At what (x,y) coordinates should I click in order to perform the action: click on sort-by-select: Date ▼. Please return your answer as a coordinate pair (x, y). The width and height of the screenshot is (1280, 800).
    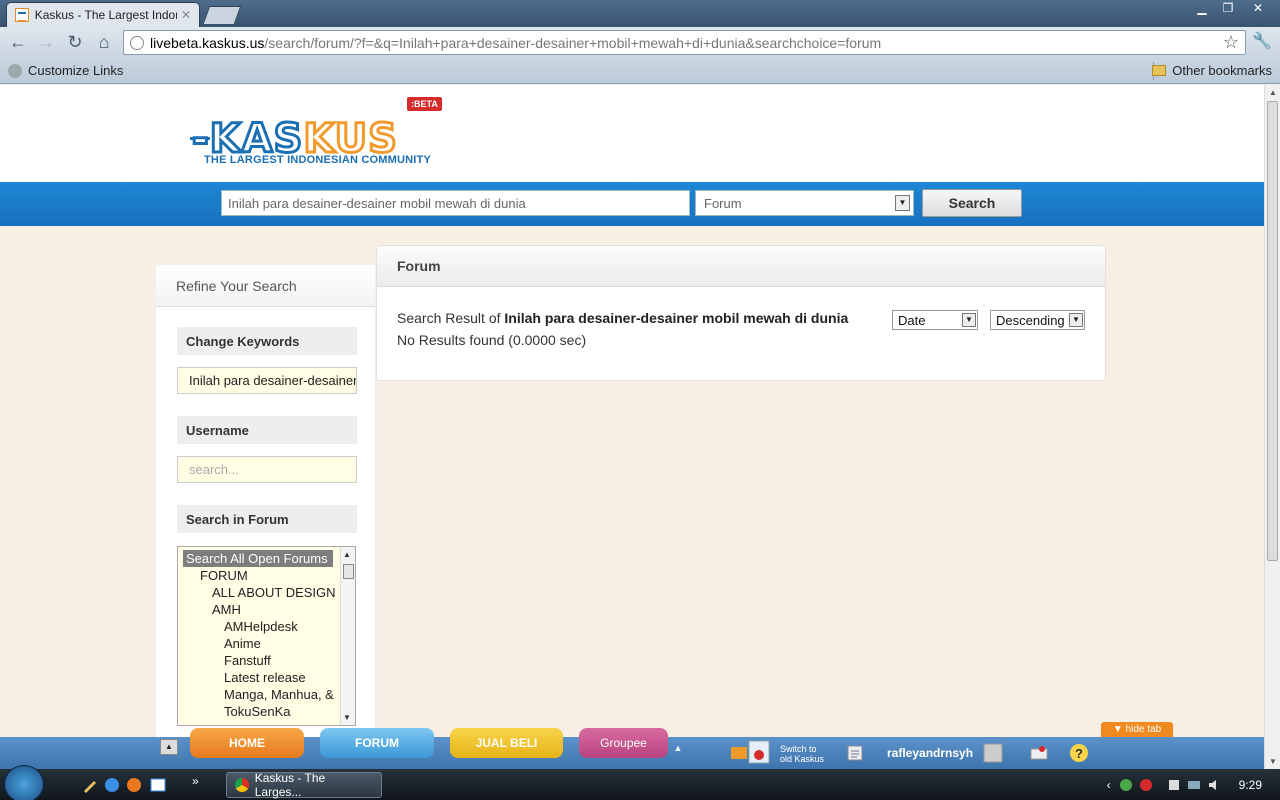
    Looking at the image, I should click on (935, 320).